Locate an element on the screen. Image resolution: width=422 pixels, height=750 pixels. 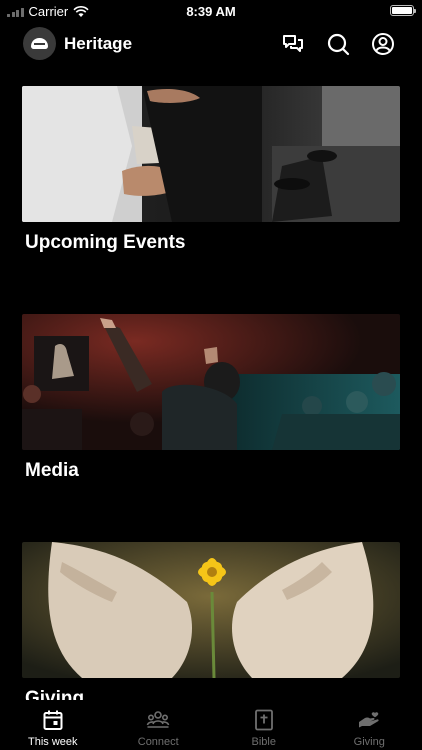
tab-bar: This week Connect Bible Giving is located at coordinates (211, 725).